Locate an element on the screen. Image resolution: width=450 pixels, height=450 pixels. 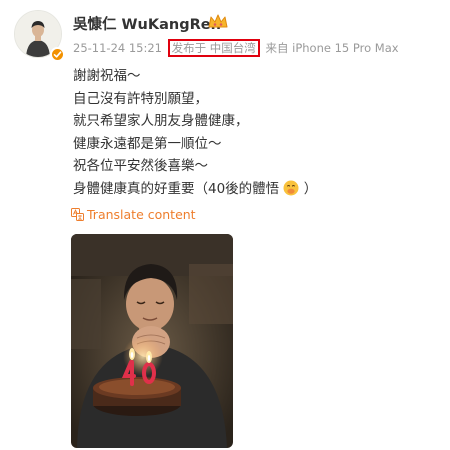
translate-link: Translate content is located at coordinates (133, 215).